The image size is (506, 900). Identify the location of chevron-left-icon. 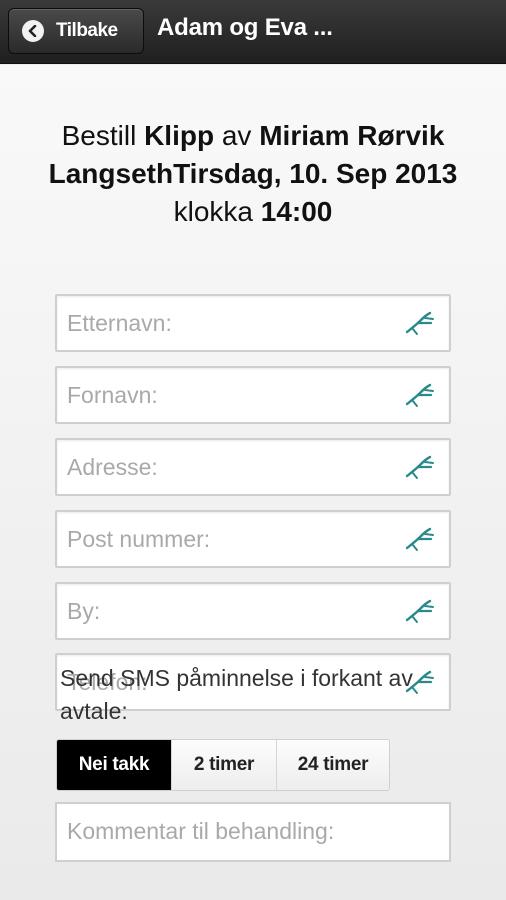
(33, 31).